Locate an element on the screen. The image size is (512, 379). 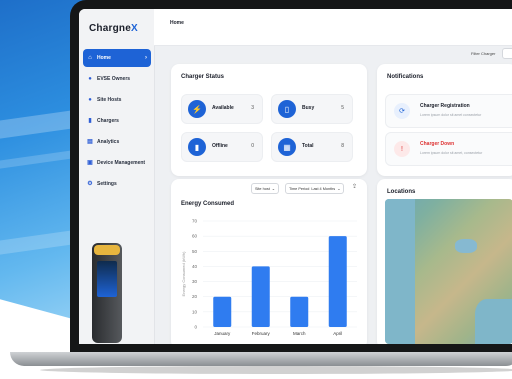
card-title: Charger Status is located at coordinates (203, 77).